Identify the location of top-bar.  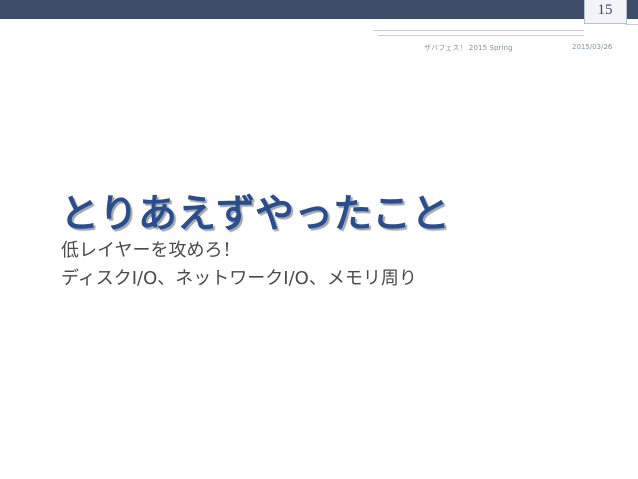
(319, 9).